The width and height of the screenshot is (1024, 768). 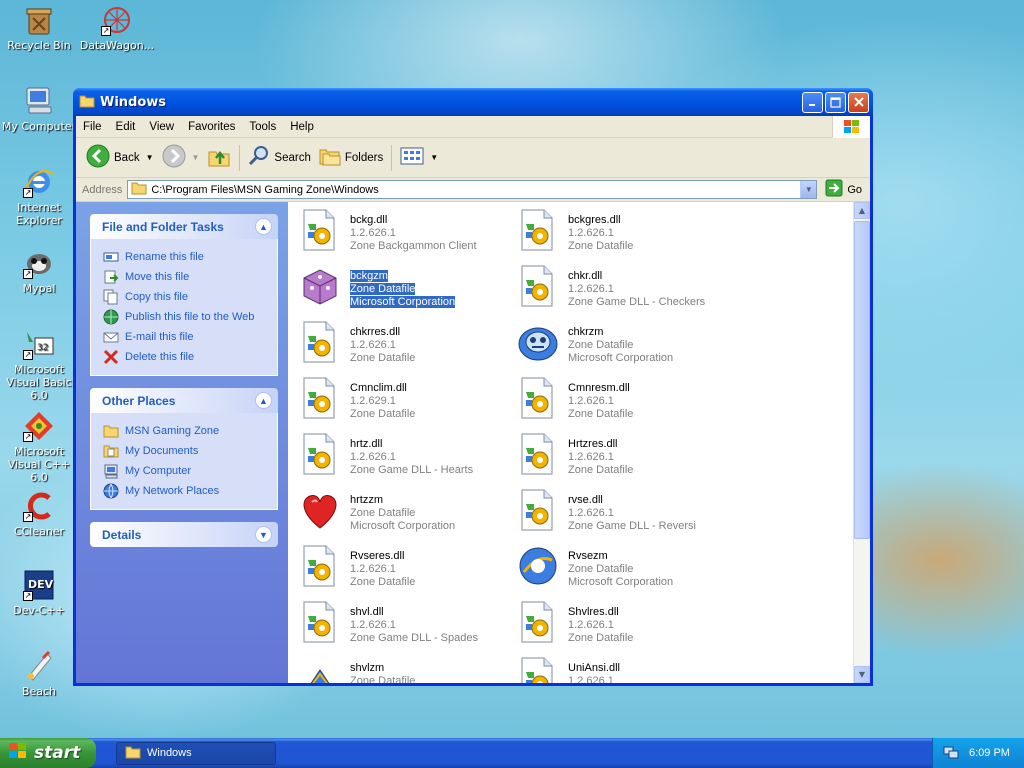 What do you see at coordinates (621, 669) in the screenshot?
I see `file-item: UniAnsi.dll 1.2.626.1` at bounding box center [621, 669].